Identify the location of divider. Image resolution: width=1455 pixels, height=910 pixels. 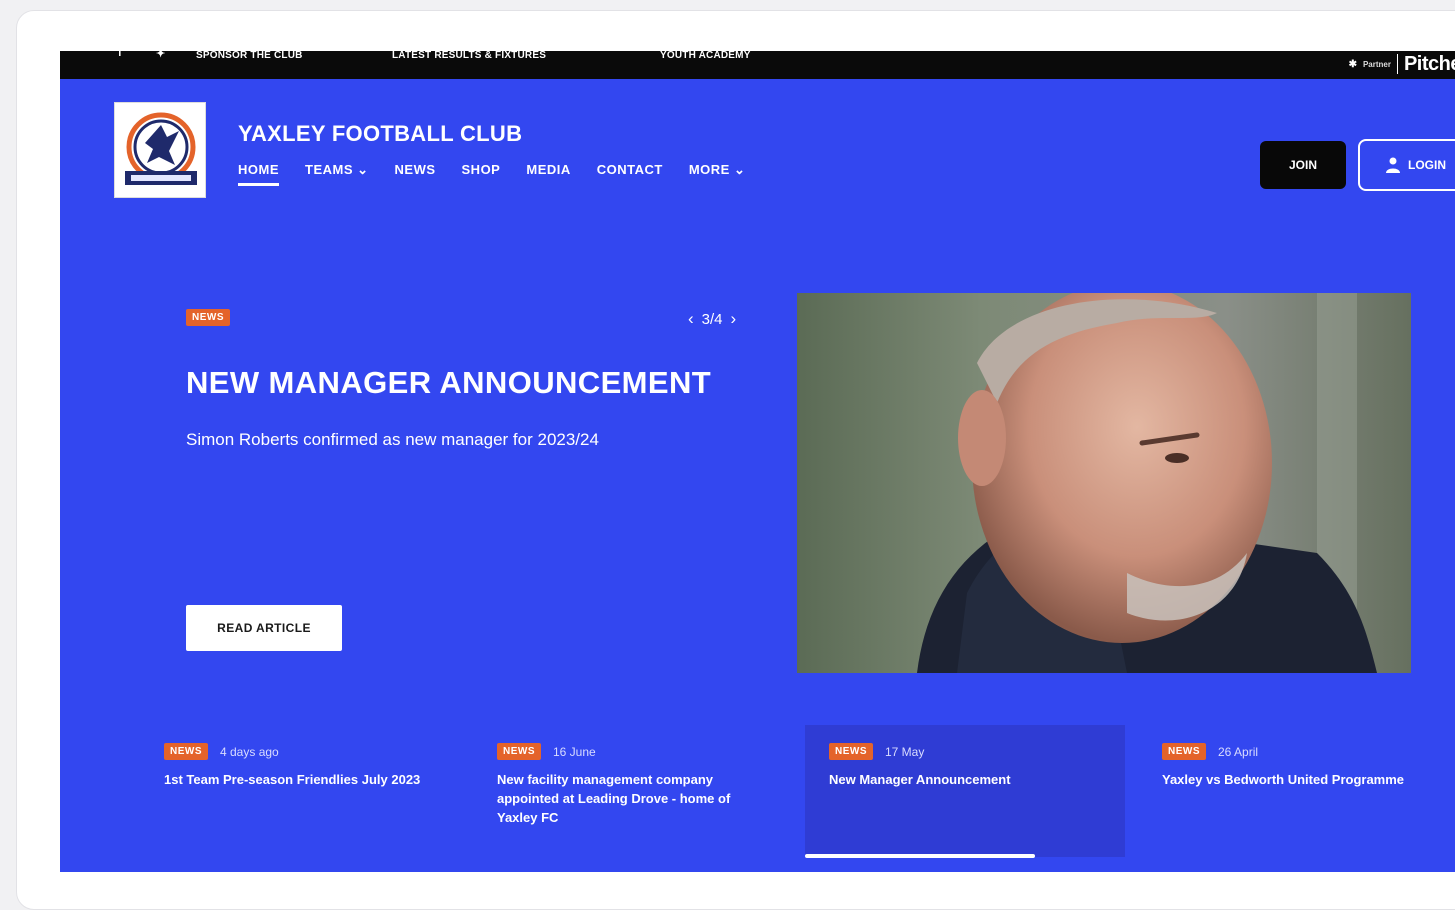
(1397, 64).